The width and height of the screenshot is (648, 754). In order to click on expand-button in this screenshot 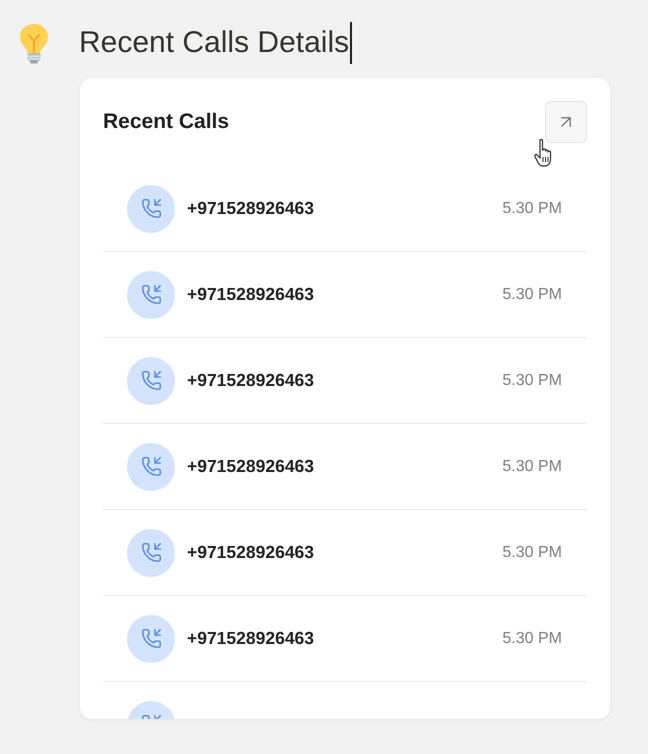, I will do `click(566, 122)`.